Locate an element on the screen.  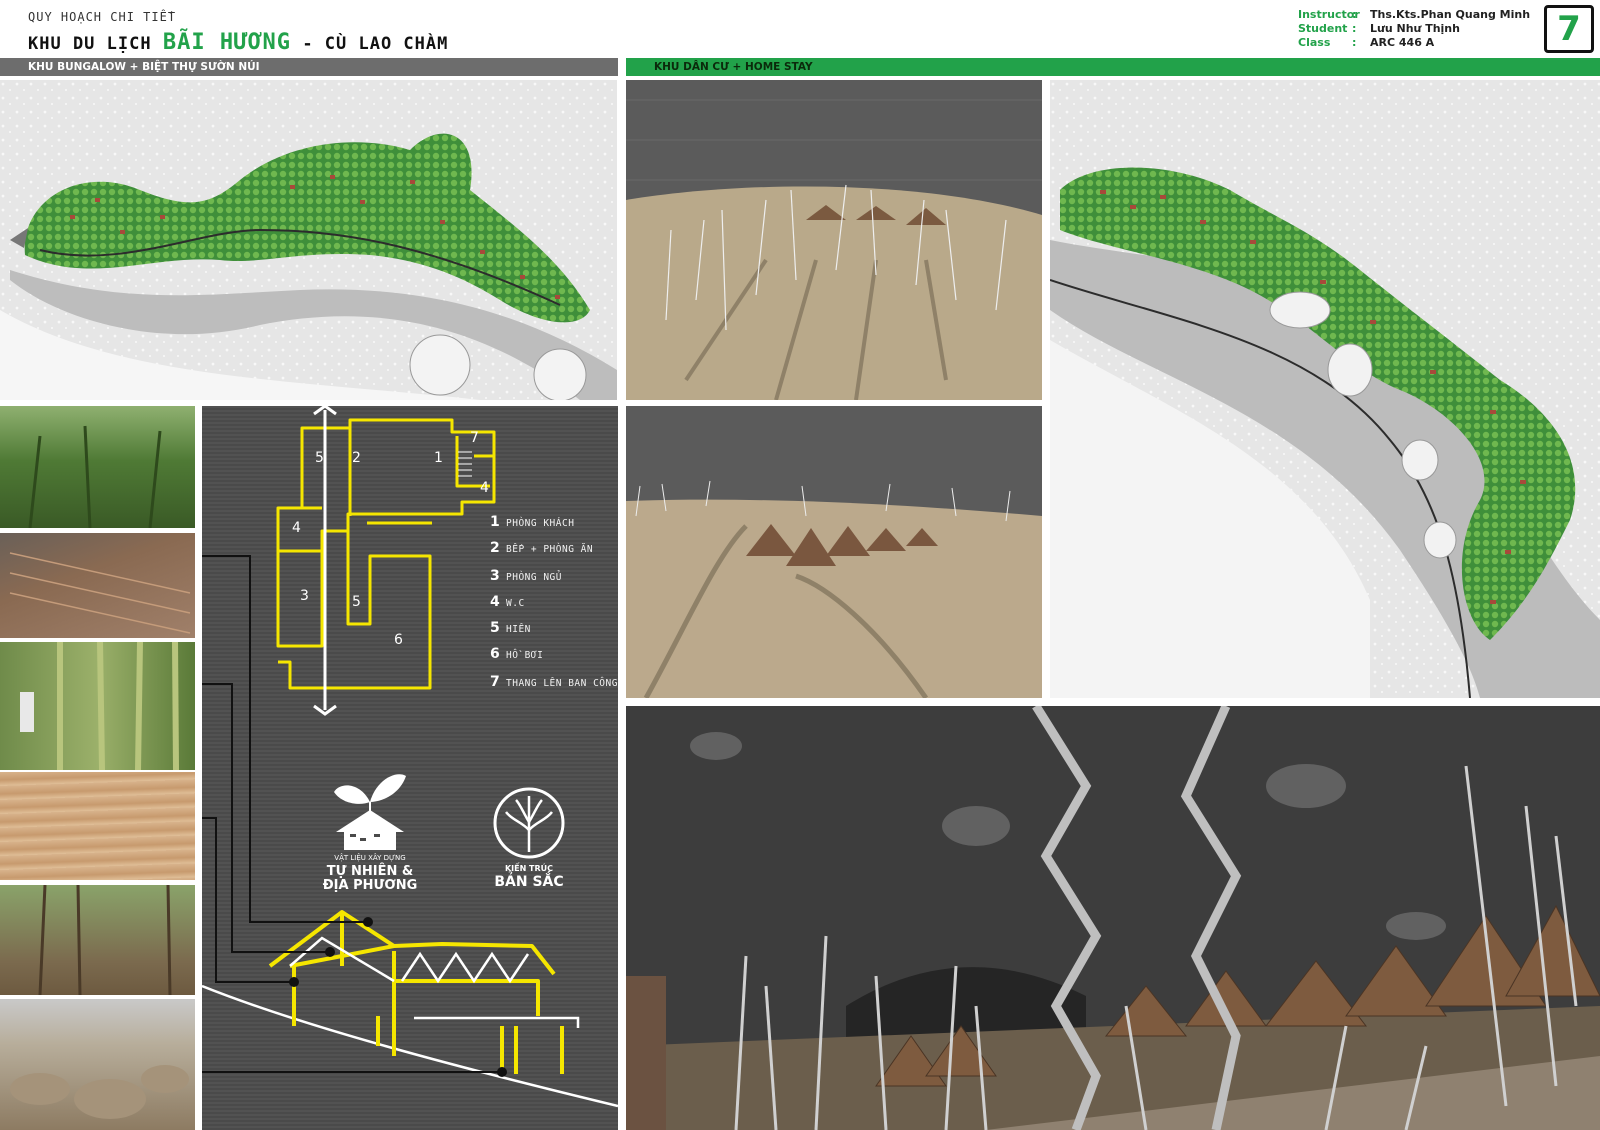
student-value: Lưu Như Thịnh is located at coordinates (1415, 28).